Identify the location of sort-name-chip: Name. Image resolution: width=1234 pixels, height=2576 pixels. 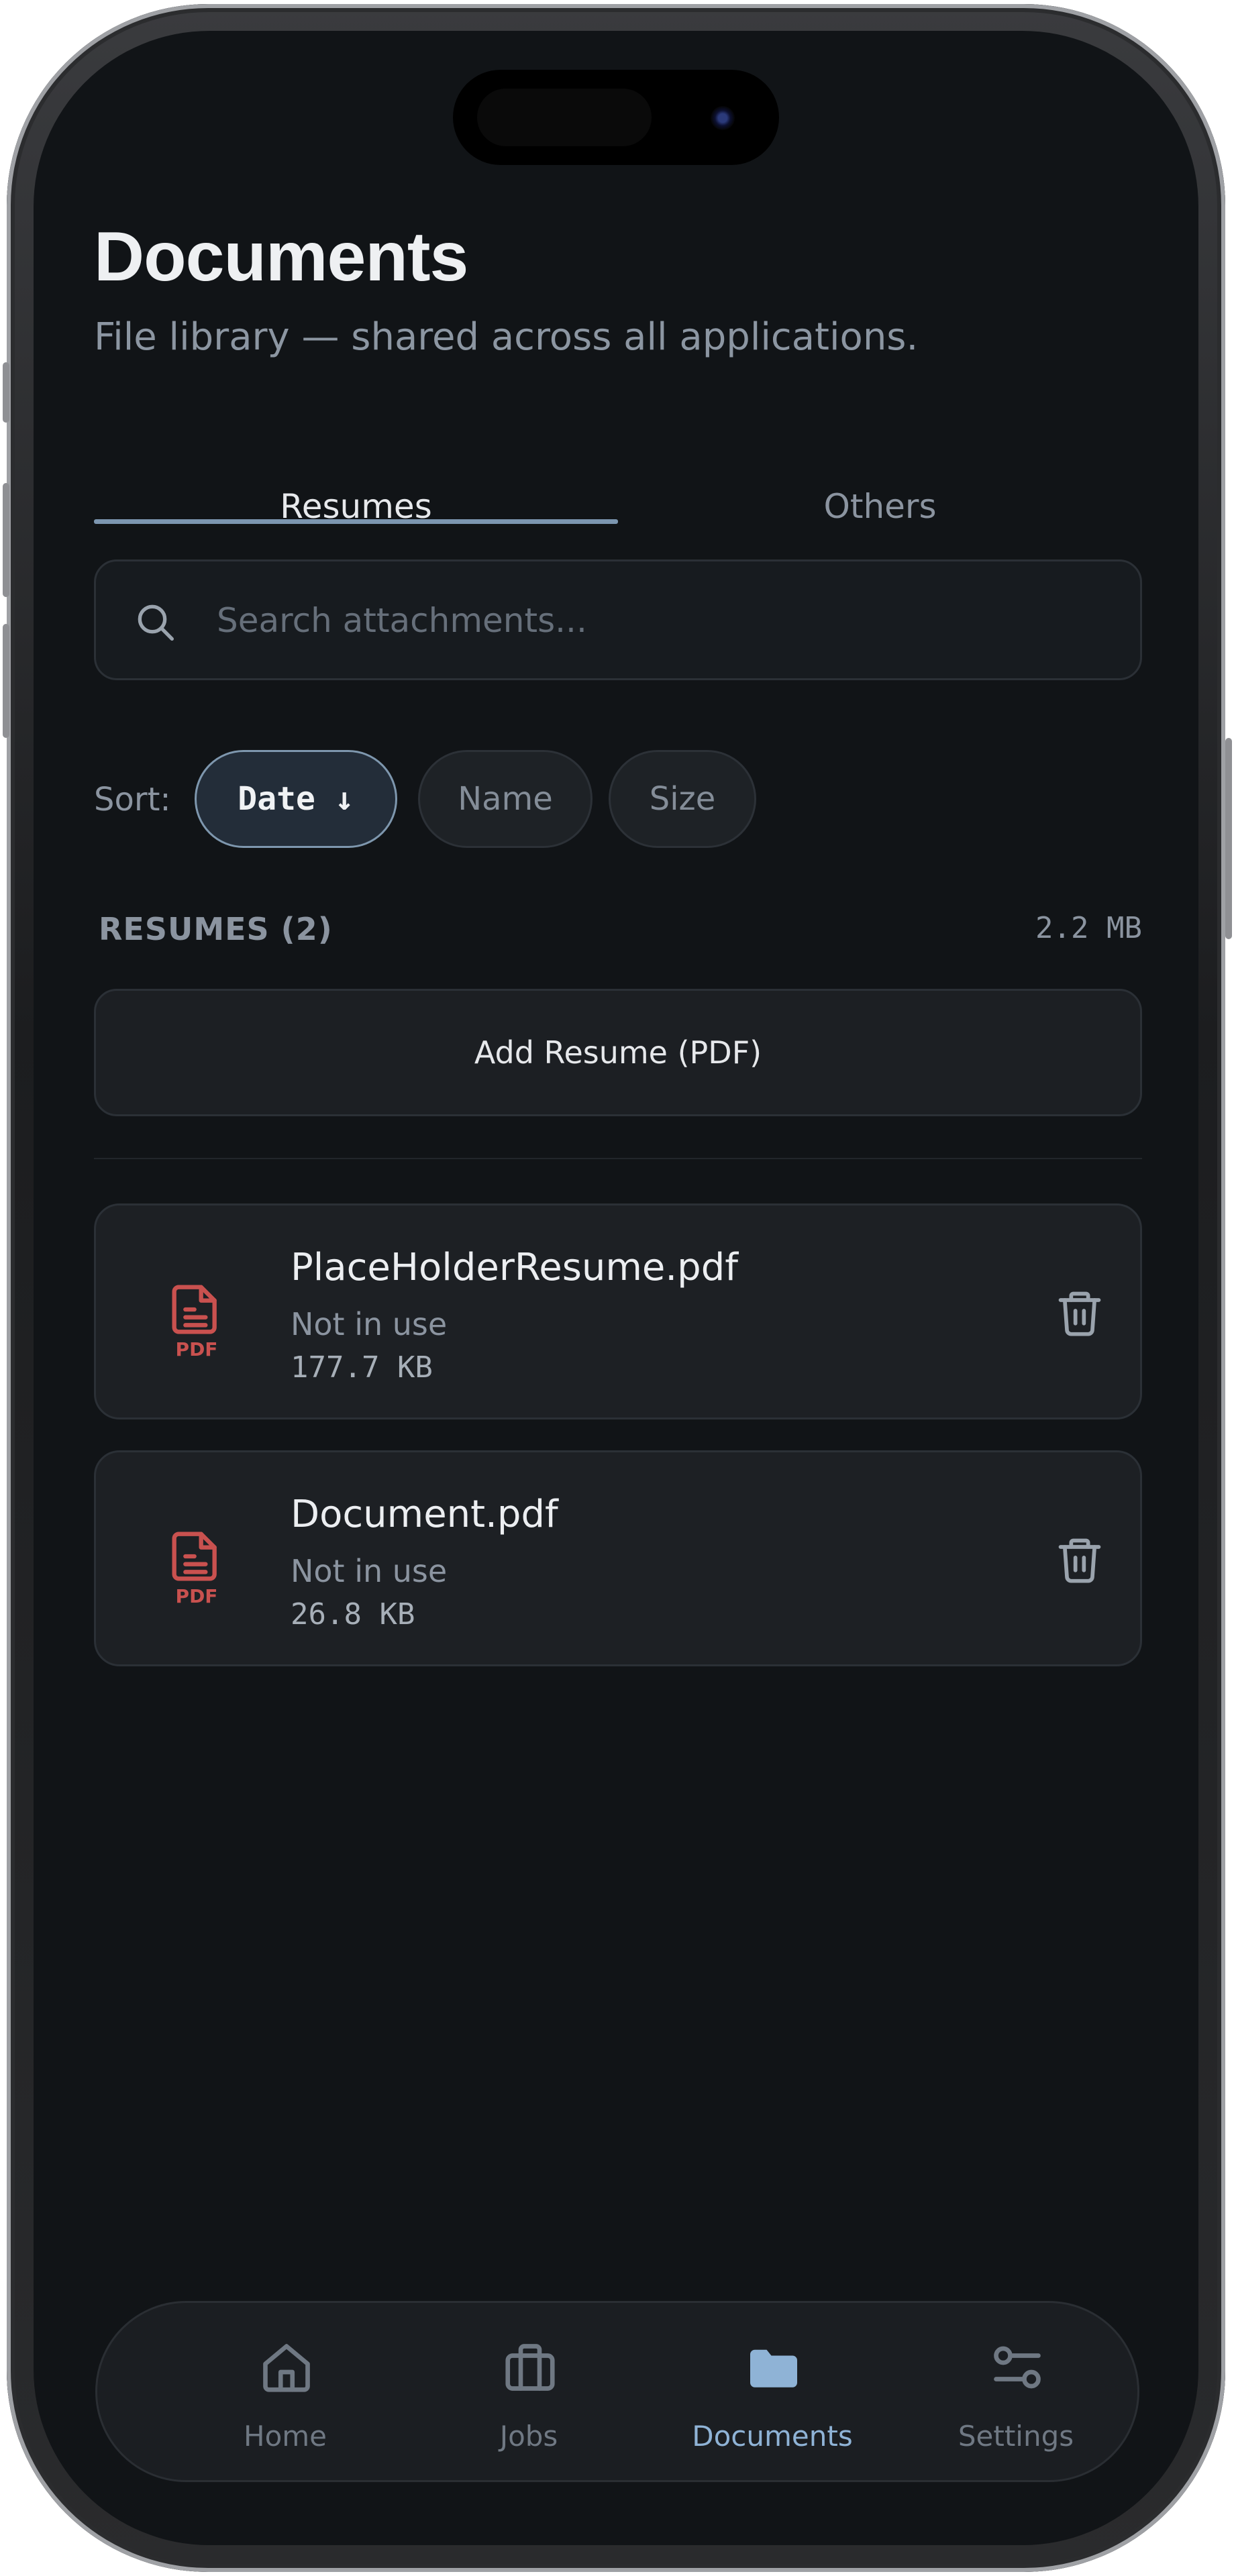
(505, 799).